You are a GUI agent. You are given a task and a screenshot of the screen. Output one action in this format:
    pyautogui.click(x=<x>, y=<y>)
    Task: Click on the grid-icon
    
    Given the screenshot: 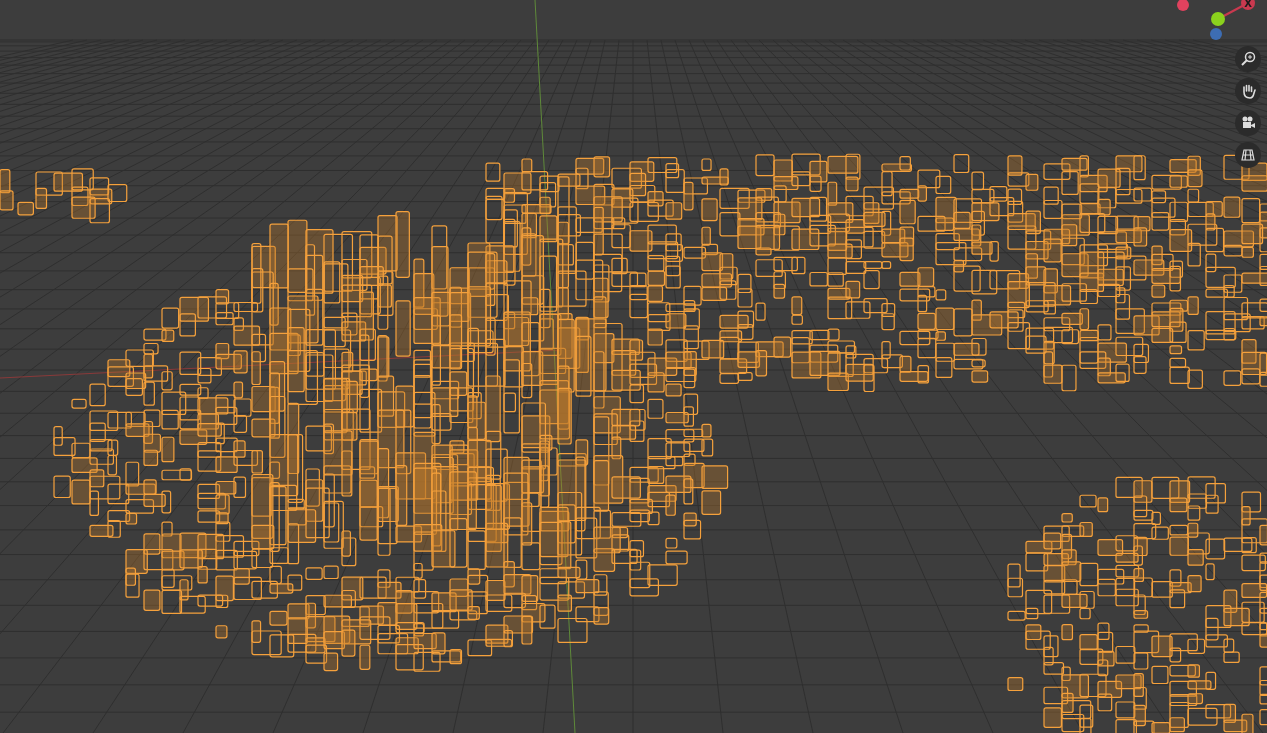 What is the action you would take?
    pyautogui.click(x=1248, y=155)
    